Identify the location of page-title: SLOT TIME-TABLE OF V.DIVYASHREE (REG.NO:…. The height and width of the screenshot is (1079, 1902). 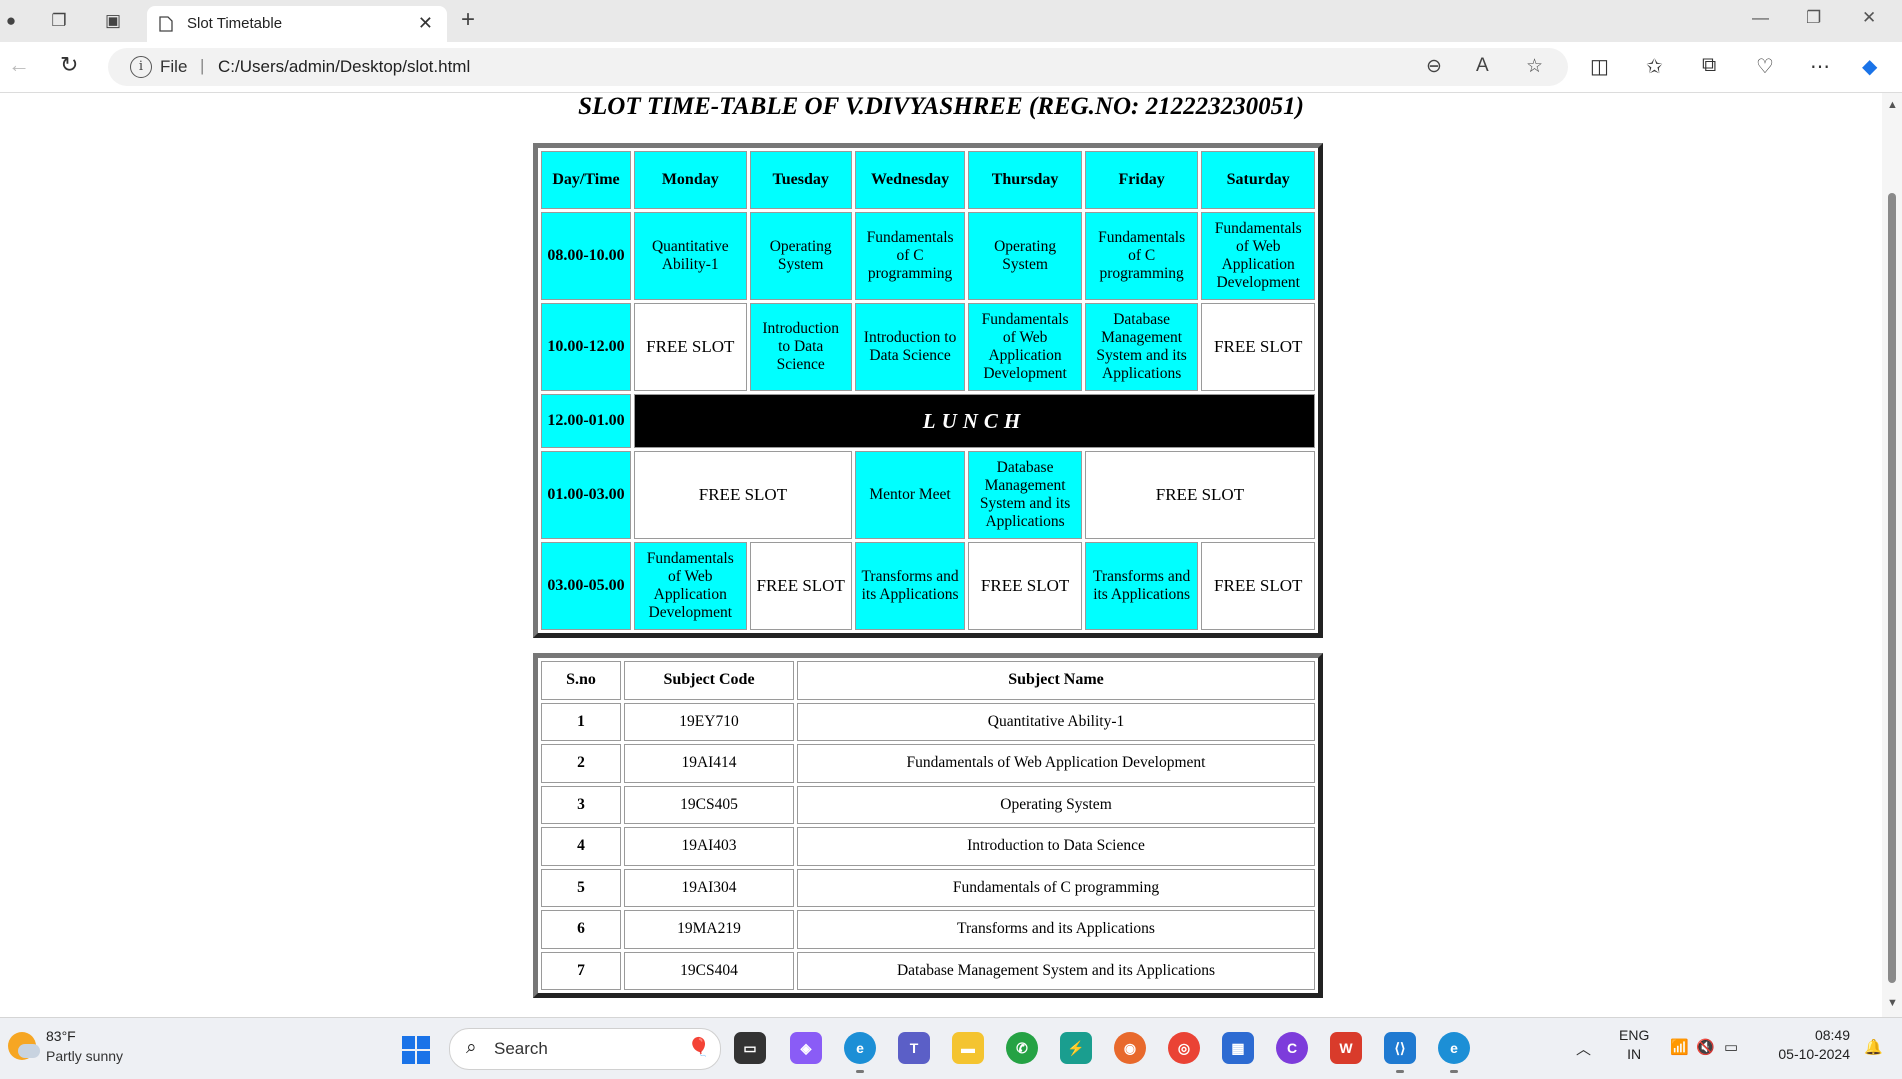
(941, 106).